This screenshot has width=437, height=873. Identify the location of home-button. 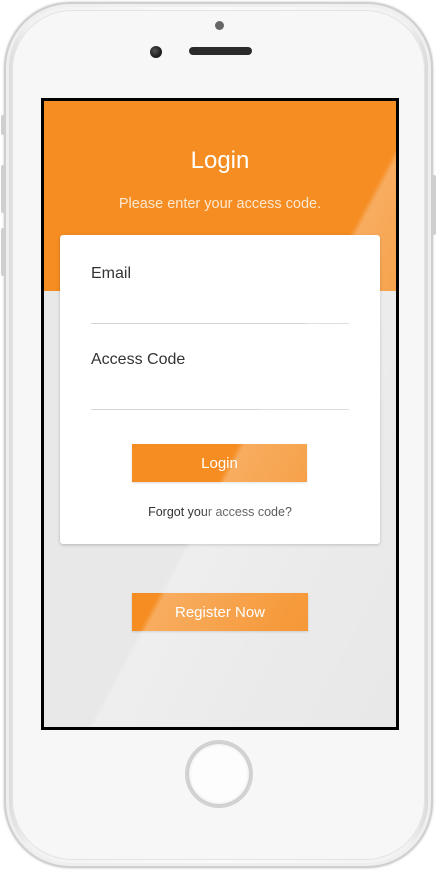
(219, 774).